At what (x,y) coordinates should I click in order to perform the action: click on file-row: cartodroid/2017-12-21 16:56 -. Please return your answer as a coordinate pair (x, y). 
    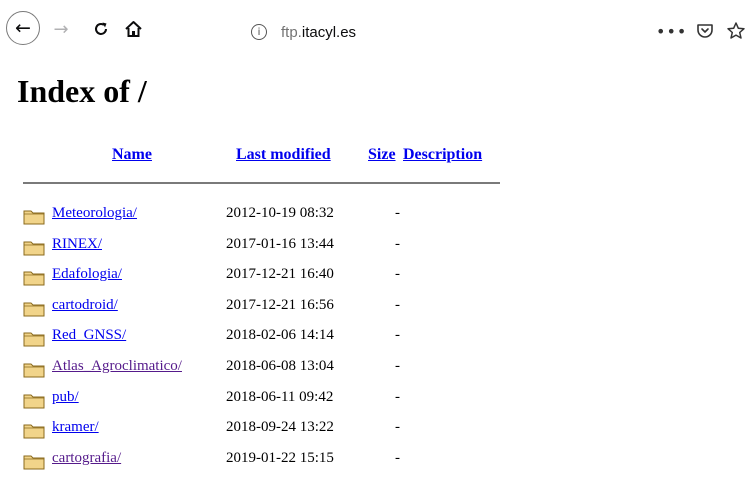
    Looking at the image, I should click on (273, 307).